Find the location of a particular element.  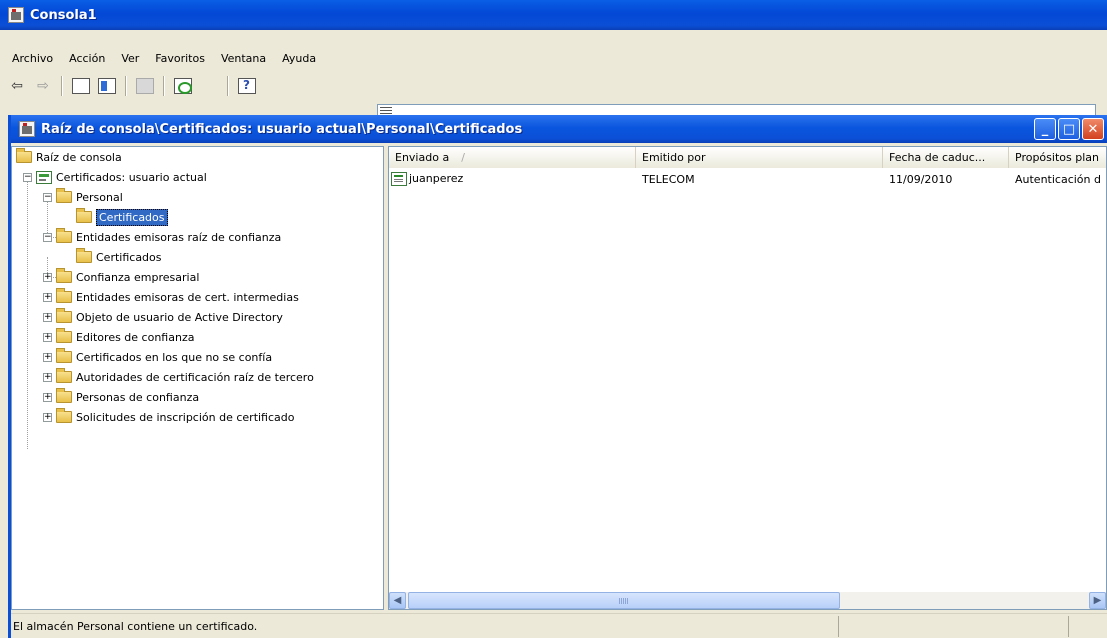

open-folder-icon is located at coordinates (84, 215).